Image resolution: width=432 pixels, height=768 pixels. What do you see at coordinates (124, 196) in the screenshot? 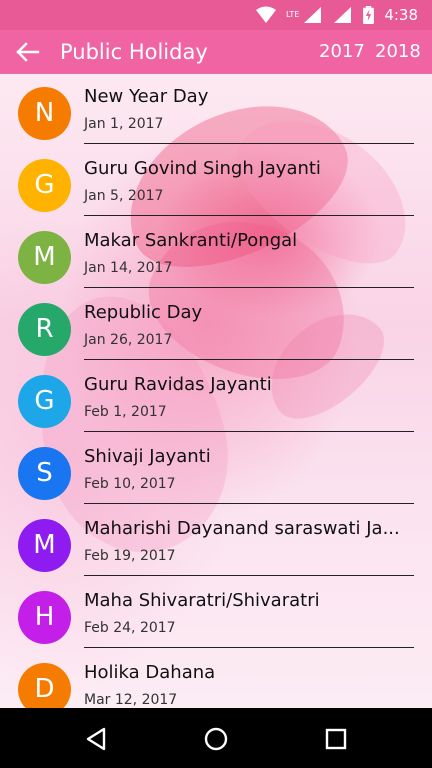
I see `holiday-date: Jan 5, 2017` at bounding box center [124, 196].